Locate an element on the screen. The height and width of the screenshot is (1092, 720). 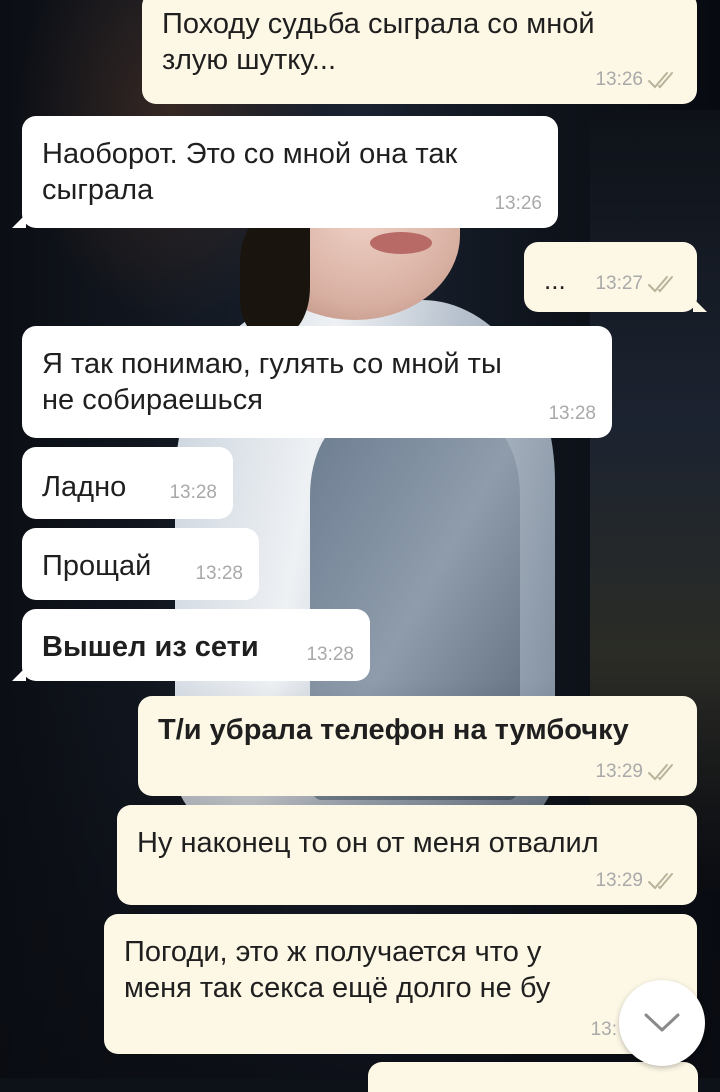
message-meta: 13: is located at coordinates (604, 1030).